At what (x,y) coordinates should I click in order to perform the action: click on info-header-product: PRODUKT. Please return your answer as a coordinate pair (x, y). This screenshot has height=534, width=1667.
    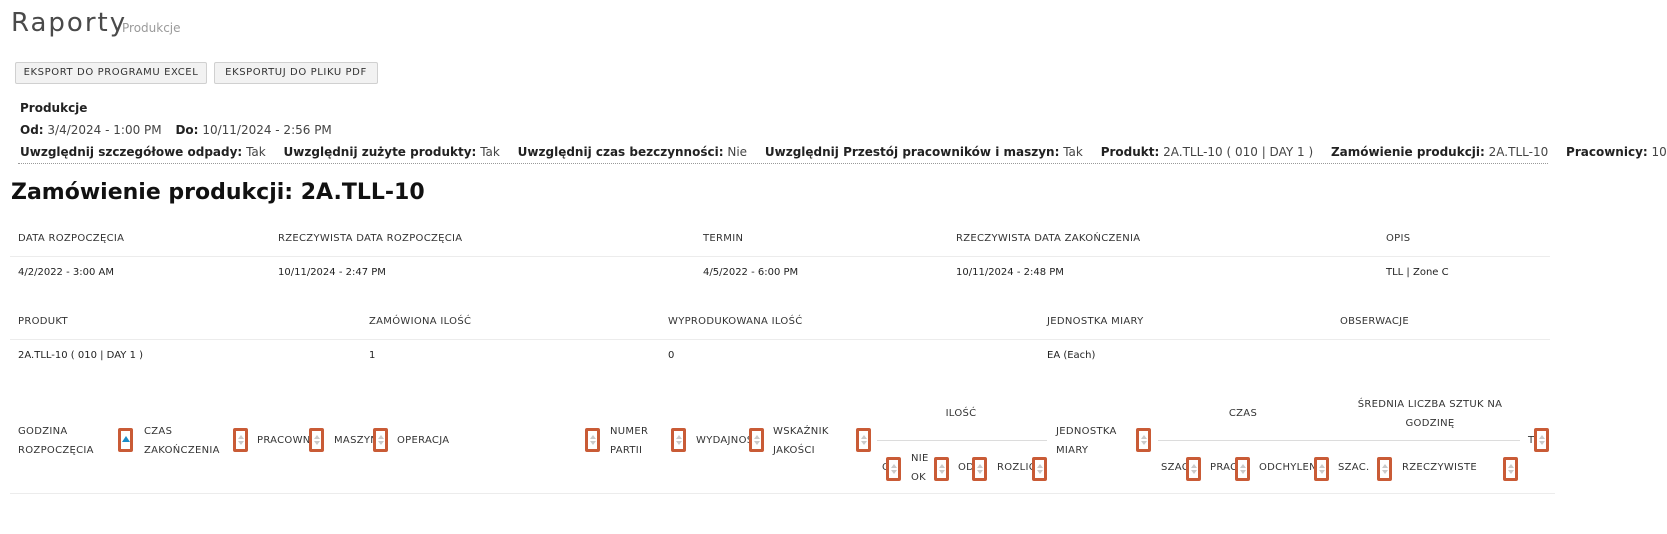
    Looking at the image, I should click on (43, 321).